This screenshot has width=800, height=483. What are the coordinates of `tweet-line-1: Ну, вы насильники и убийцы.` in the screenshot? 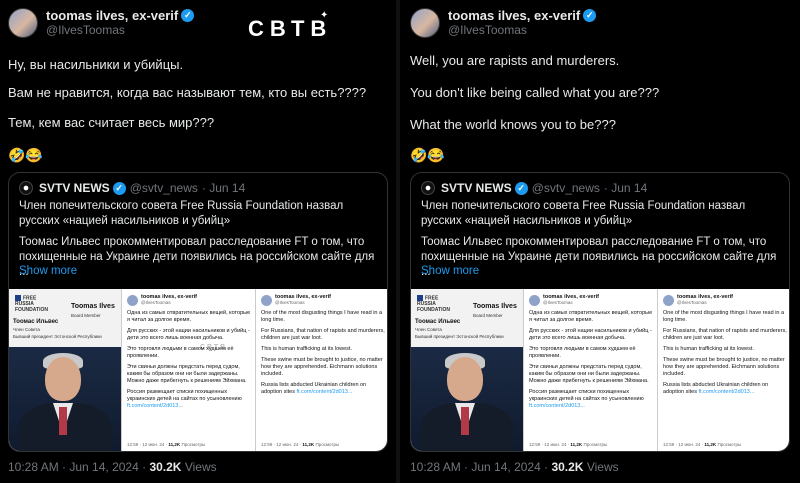 It's located at (96, 64).